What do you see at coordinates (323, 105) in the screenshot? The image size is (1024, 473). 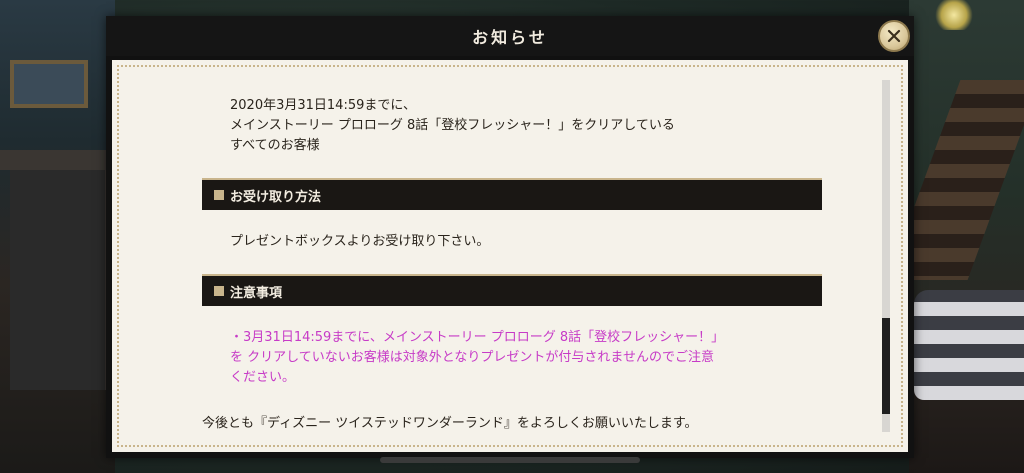 I see `intro-line: 2020年3月31日14:59までに、` at bounding box center [323, 105].